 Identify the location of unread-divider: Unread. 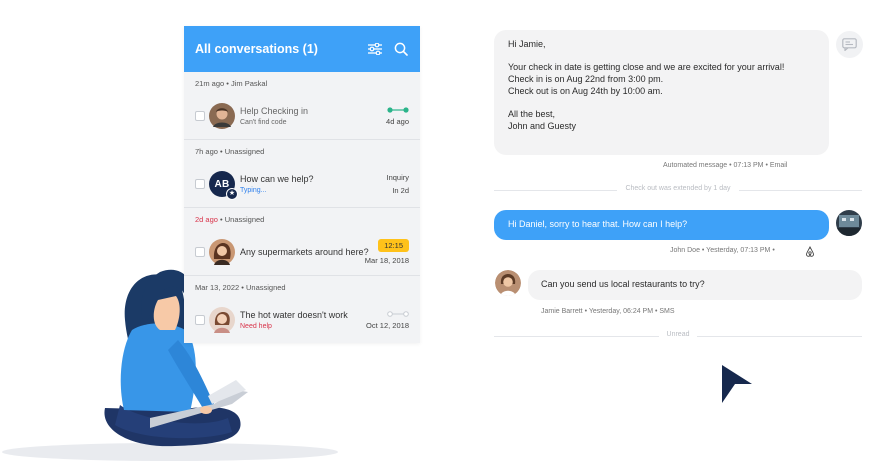
(678, 336).